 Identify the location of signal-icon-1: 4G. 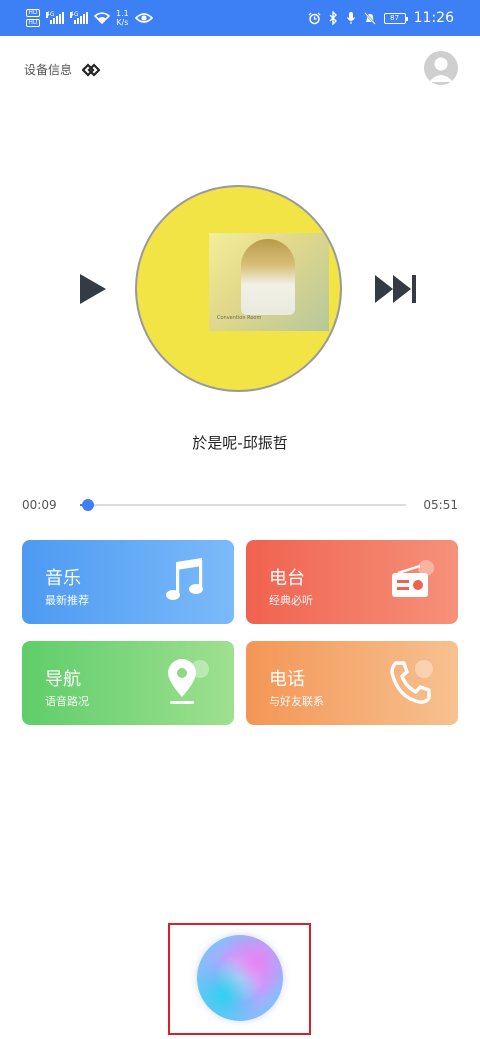
(55, 18).